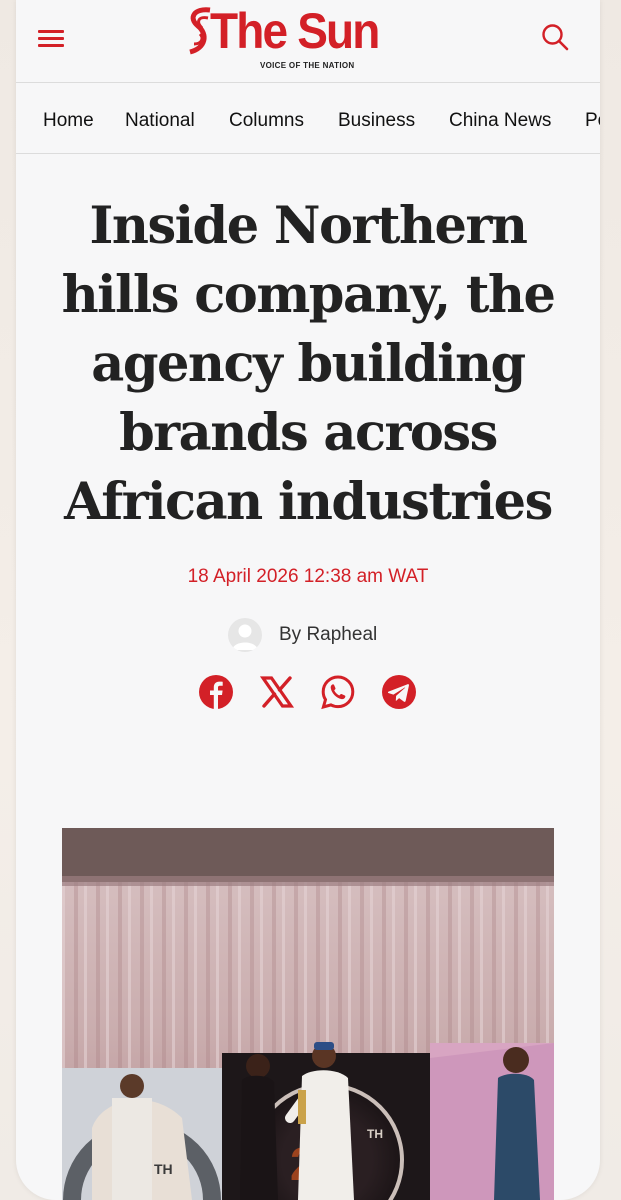 The height and width of the screenshot is (1200, 621). Describe the element at coordinates (592, 121) in the screenshot. I see `nav-item-truncated: Po` at that location.